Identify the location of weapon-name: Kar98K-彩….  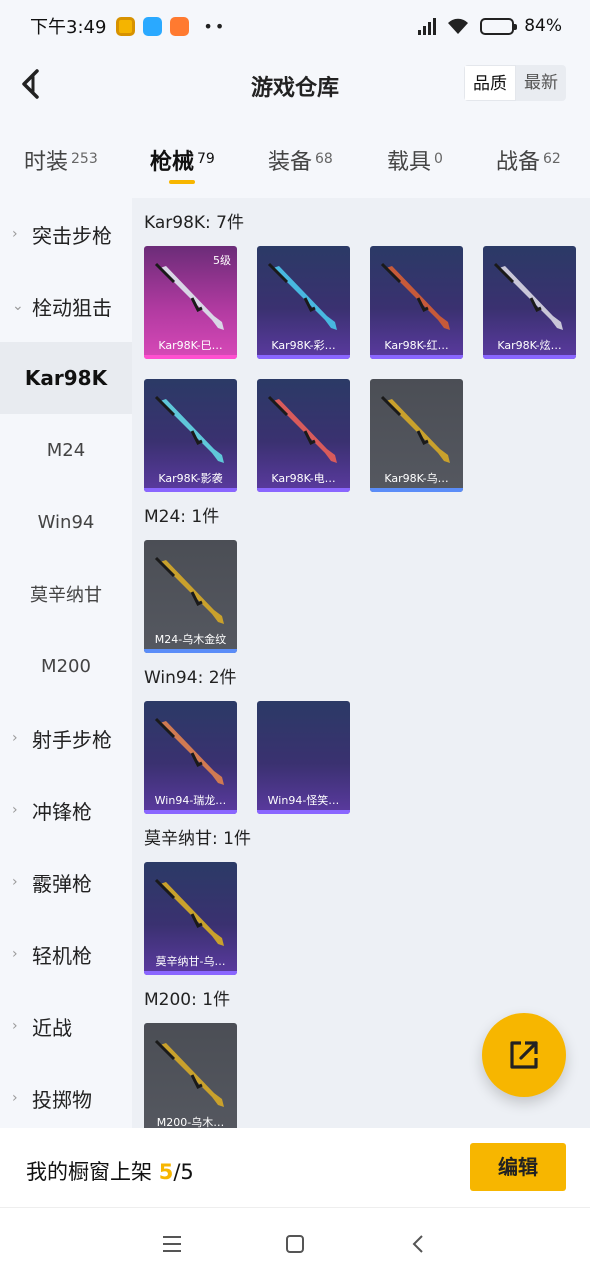
(303, 345).